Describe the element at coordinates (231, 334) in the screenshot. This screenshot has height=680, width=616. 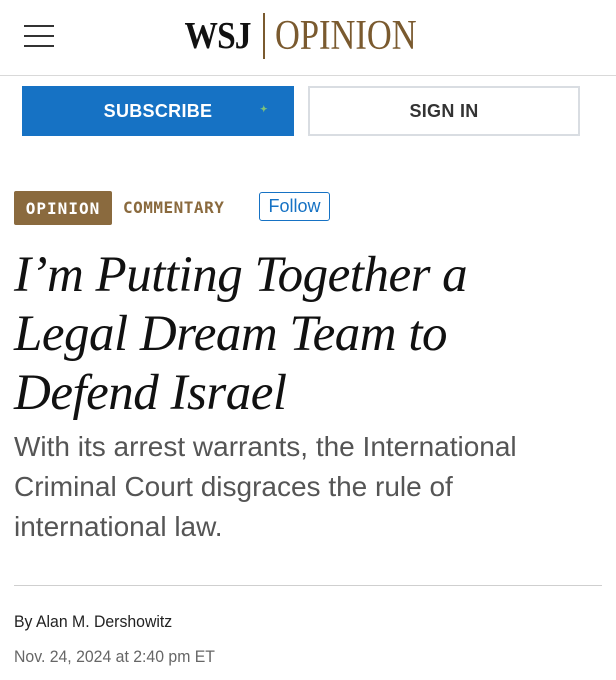
I see `headline-line: Legal Dream Team to` at that location.